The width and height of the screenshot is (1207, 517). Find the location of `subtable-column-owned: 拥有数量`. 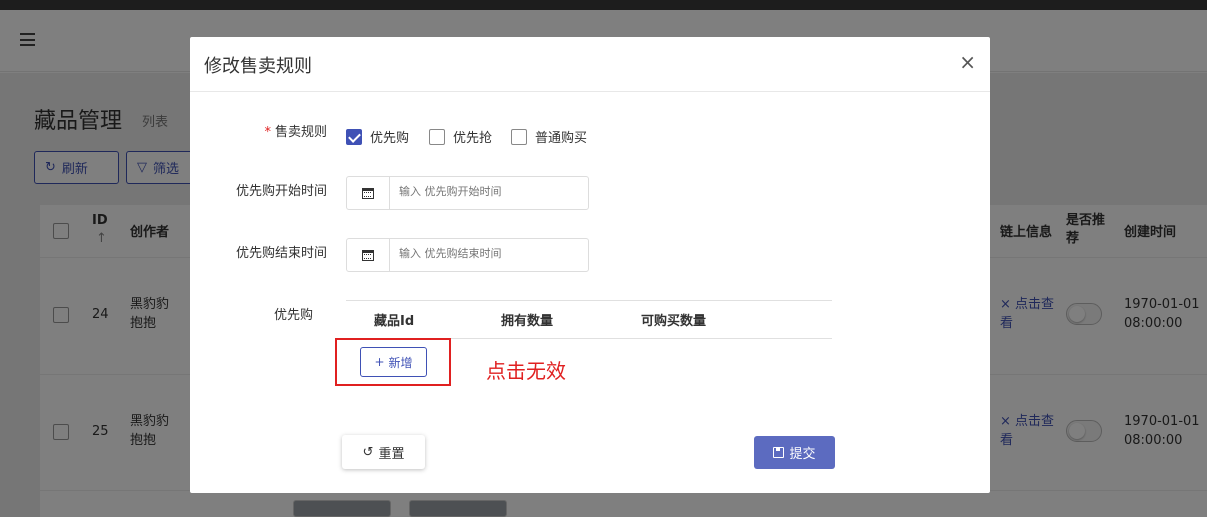

subtable-column-owned: 拥有数量 is located at coordinates (527, 321).